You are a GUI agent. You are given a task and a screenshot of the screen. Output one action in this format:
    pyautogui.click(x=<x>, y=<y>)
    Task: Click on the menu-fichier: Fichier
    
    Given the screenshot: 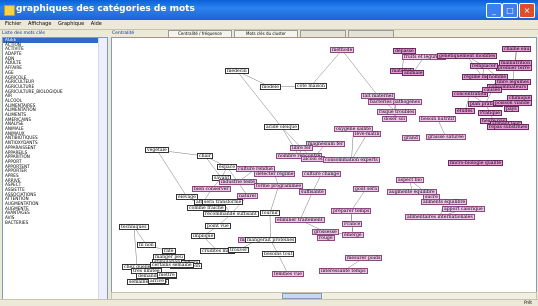 What is the action you would take?
    pyautogui.click(x=13, y=24)
    